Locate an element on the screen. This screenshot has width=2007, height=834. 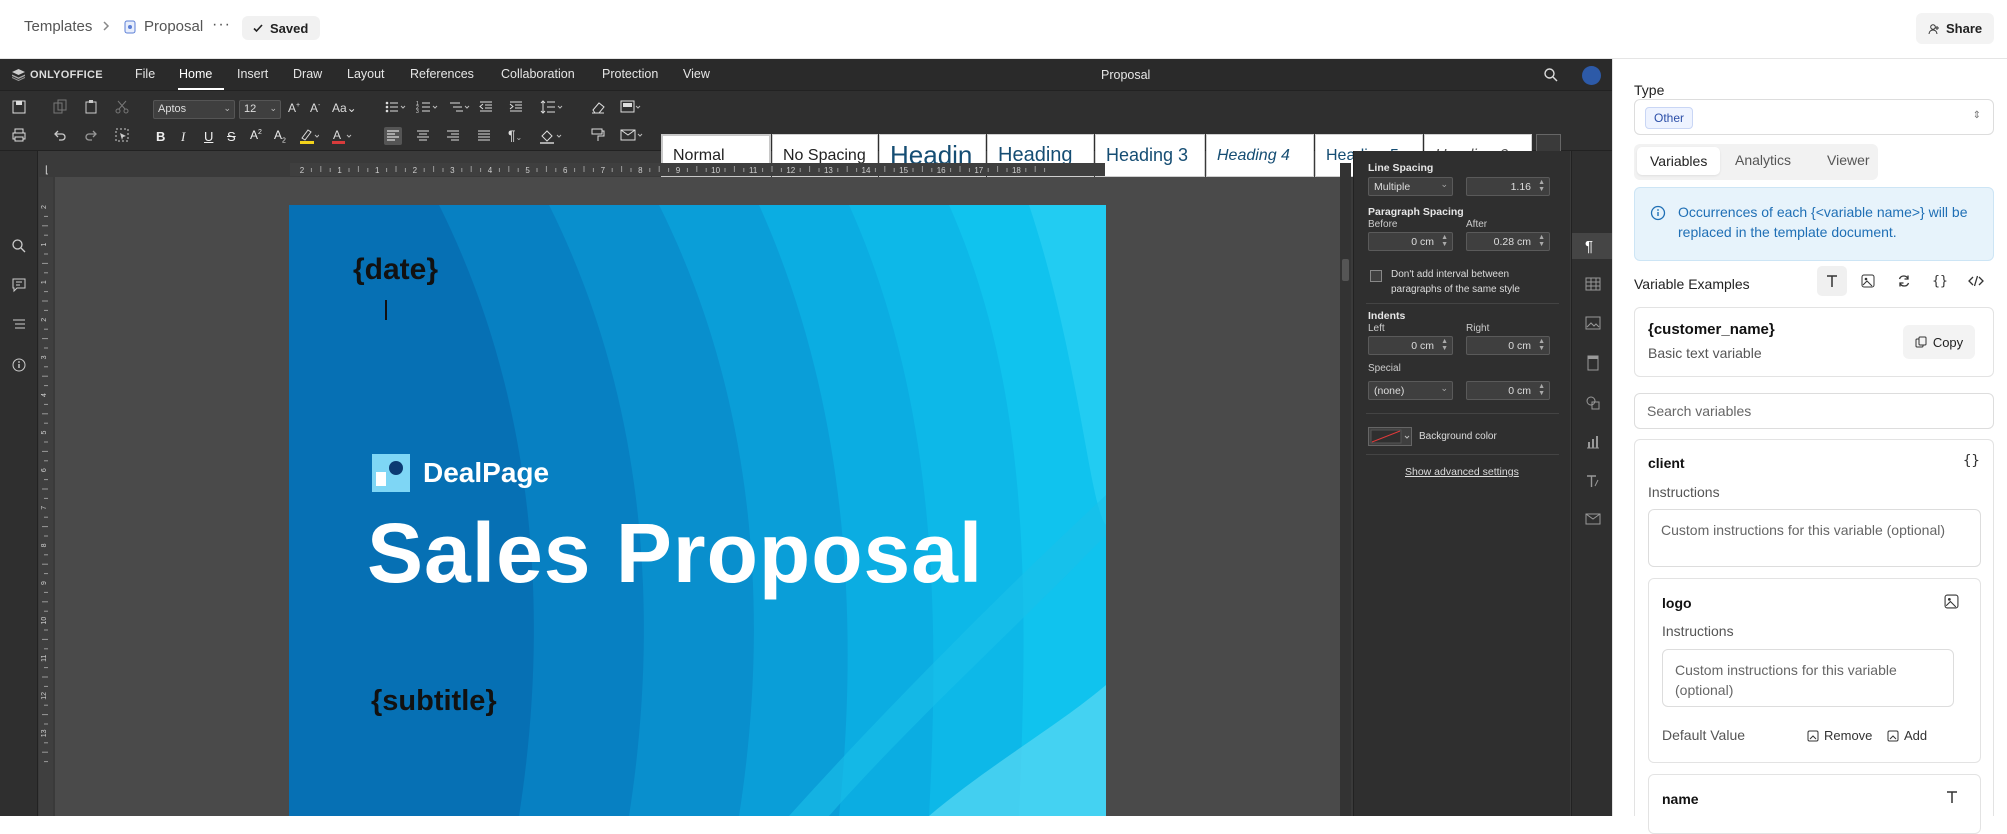
spacing-after-input: 0.28 cm ▲ ▼ is located at coordinates (1508, 241).